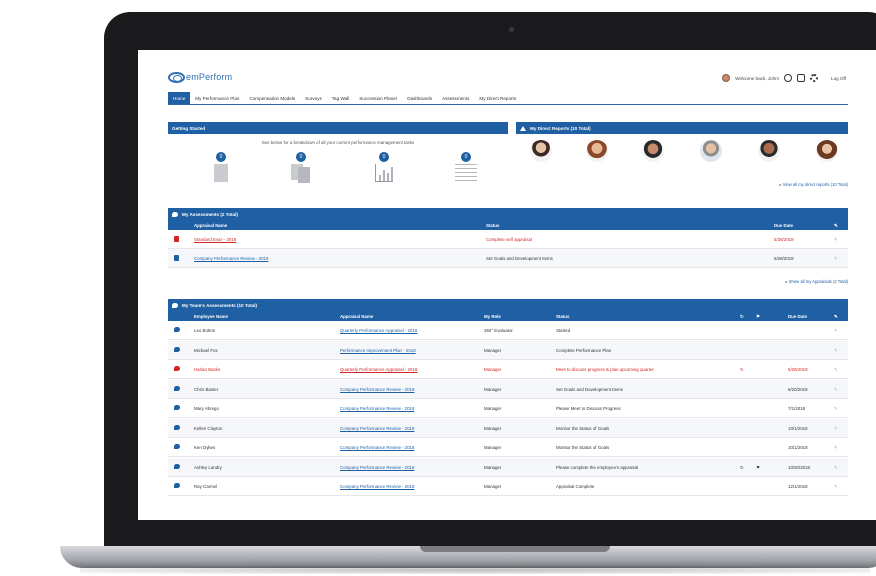 The height and width of the screenshot is (576, 876). What do you see at coordinates (455, 98) in the screenshot?
I see `nav-item-assessments: Assessments` at bounding box center [455, 98].